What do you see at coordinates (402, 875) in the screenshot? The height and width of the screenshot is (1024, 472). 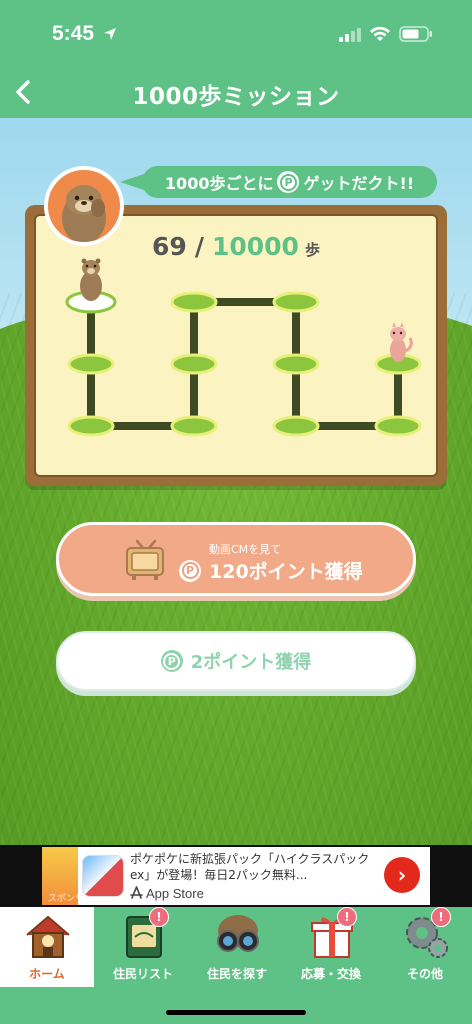 I see `ad-go-button: ›` at bounding box center [402, 875].